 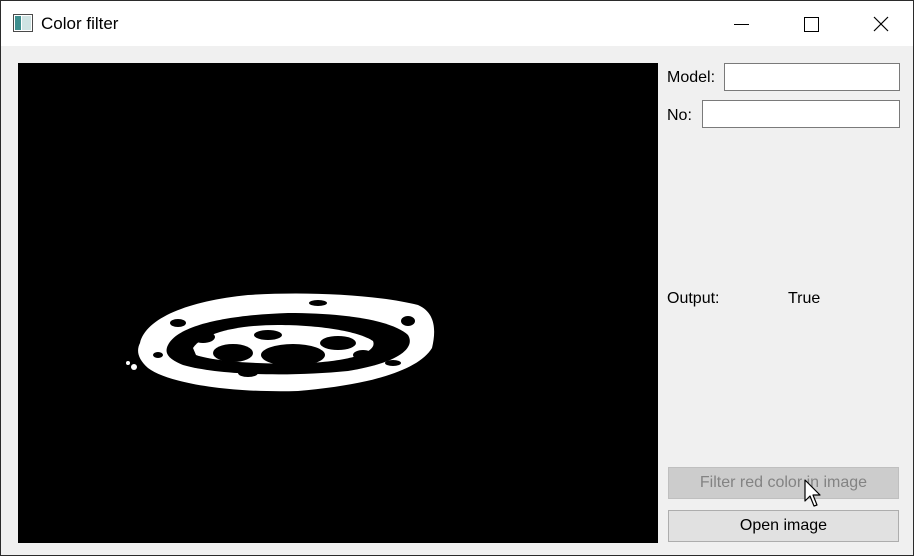 What do you see at coordinates (457, 23) in the screenshot?
I see `title-bar: Color filter` at bounding box center [457, 23].